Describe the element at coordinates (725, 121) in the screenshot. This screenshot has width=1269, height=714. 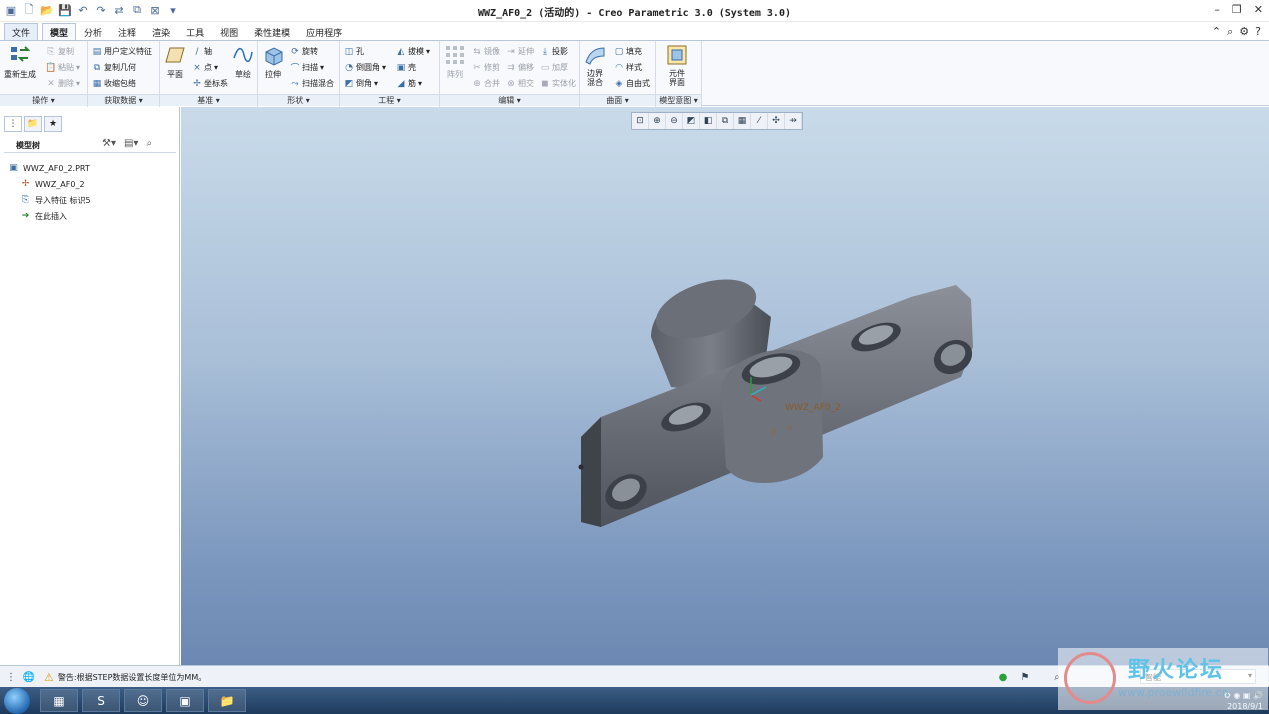
I see `saved-orientations-icon: ⧉` at that location.